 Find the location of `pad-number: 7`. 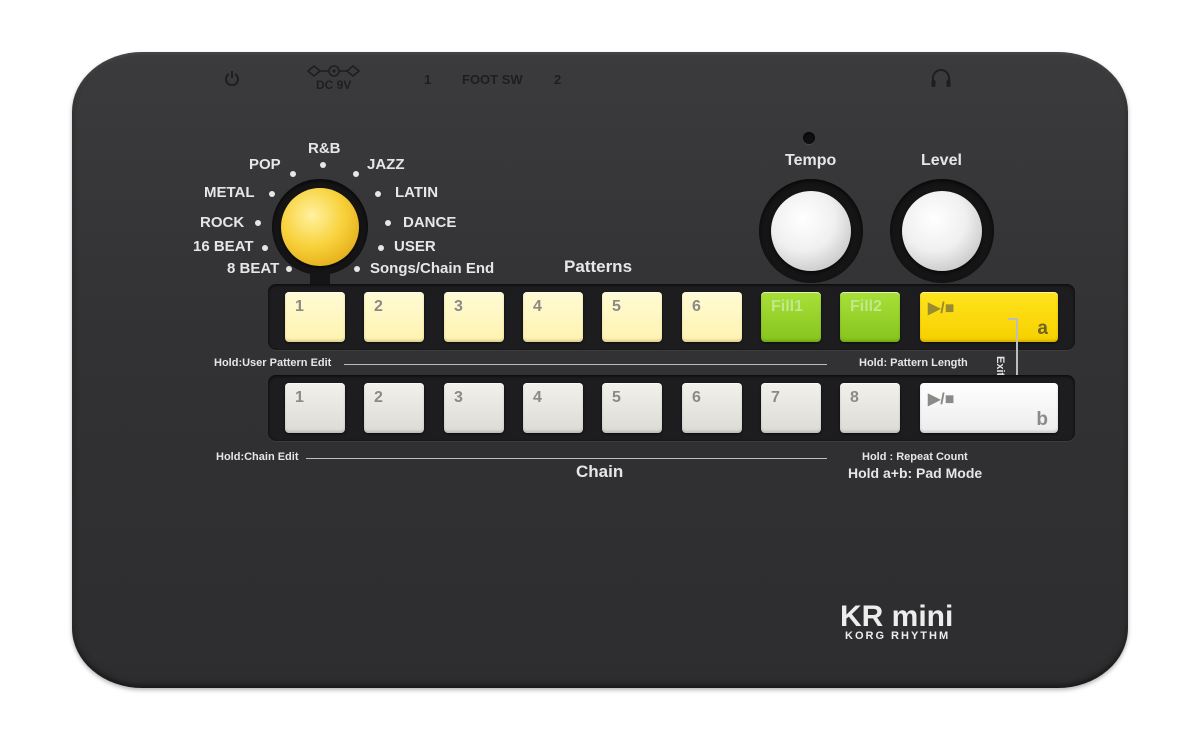

pad-number: 7 is located at coordinates (775, 397).